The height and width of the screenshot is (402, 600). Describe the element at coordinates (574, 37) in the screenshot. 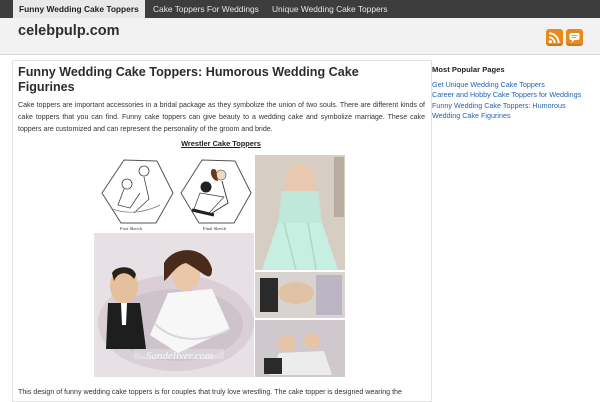

I see `comments-feed-icon` at that location.